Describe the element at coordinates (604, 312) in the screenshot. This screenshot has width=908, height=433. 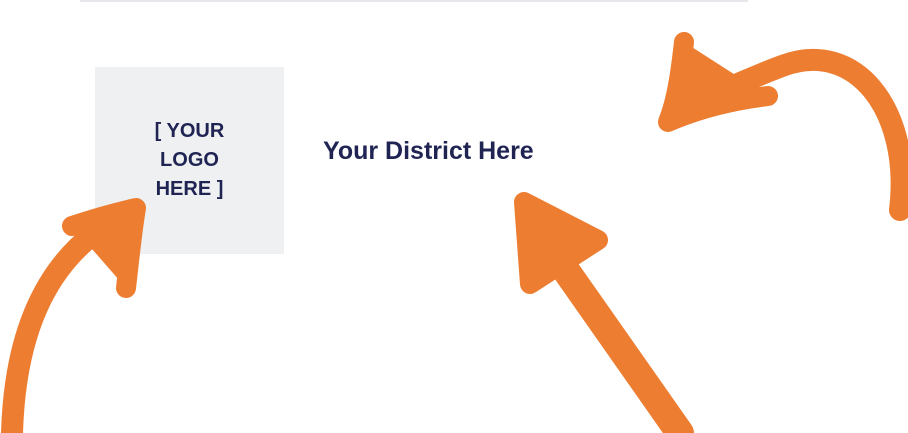
I see `center-straight-arrow-icon` at that location.